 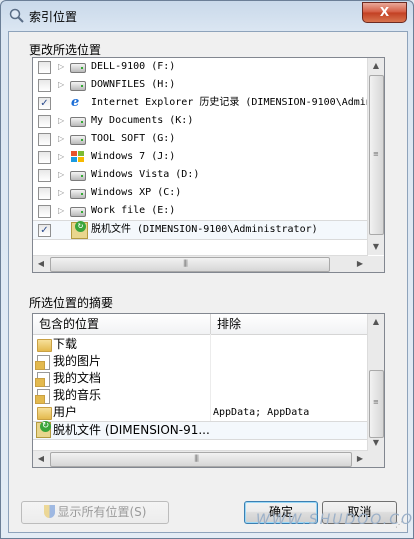 I want to click on column-header-included: 包含的位置, so click(x=121, y=324).